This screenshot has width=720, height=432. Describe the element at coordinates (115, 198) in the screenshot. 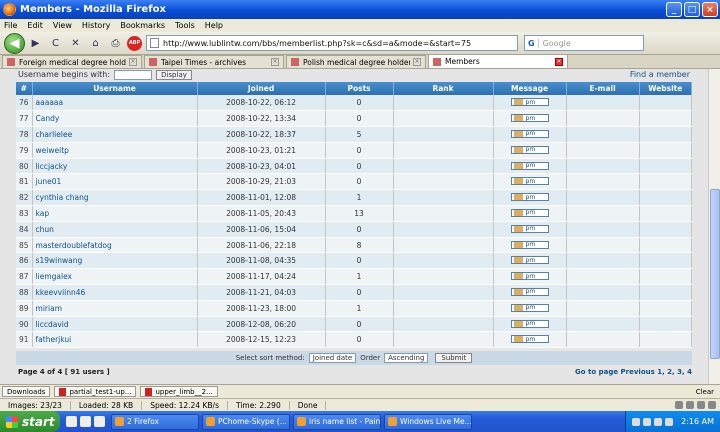

I see `username-link: cynthia chang` at that location.